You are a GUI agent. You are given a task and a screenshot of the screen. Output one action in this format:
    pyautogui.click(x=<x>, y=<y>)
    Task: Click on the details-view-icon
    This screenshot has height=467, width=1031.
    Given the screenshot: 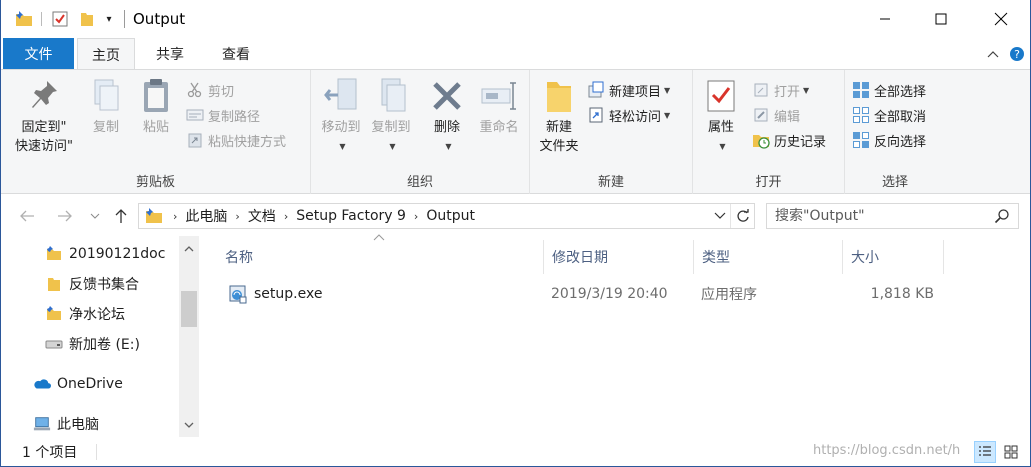 What is the action you would take?
    pyautogui.click(x=985, y=452)
    